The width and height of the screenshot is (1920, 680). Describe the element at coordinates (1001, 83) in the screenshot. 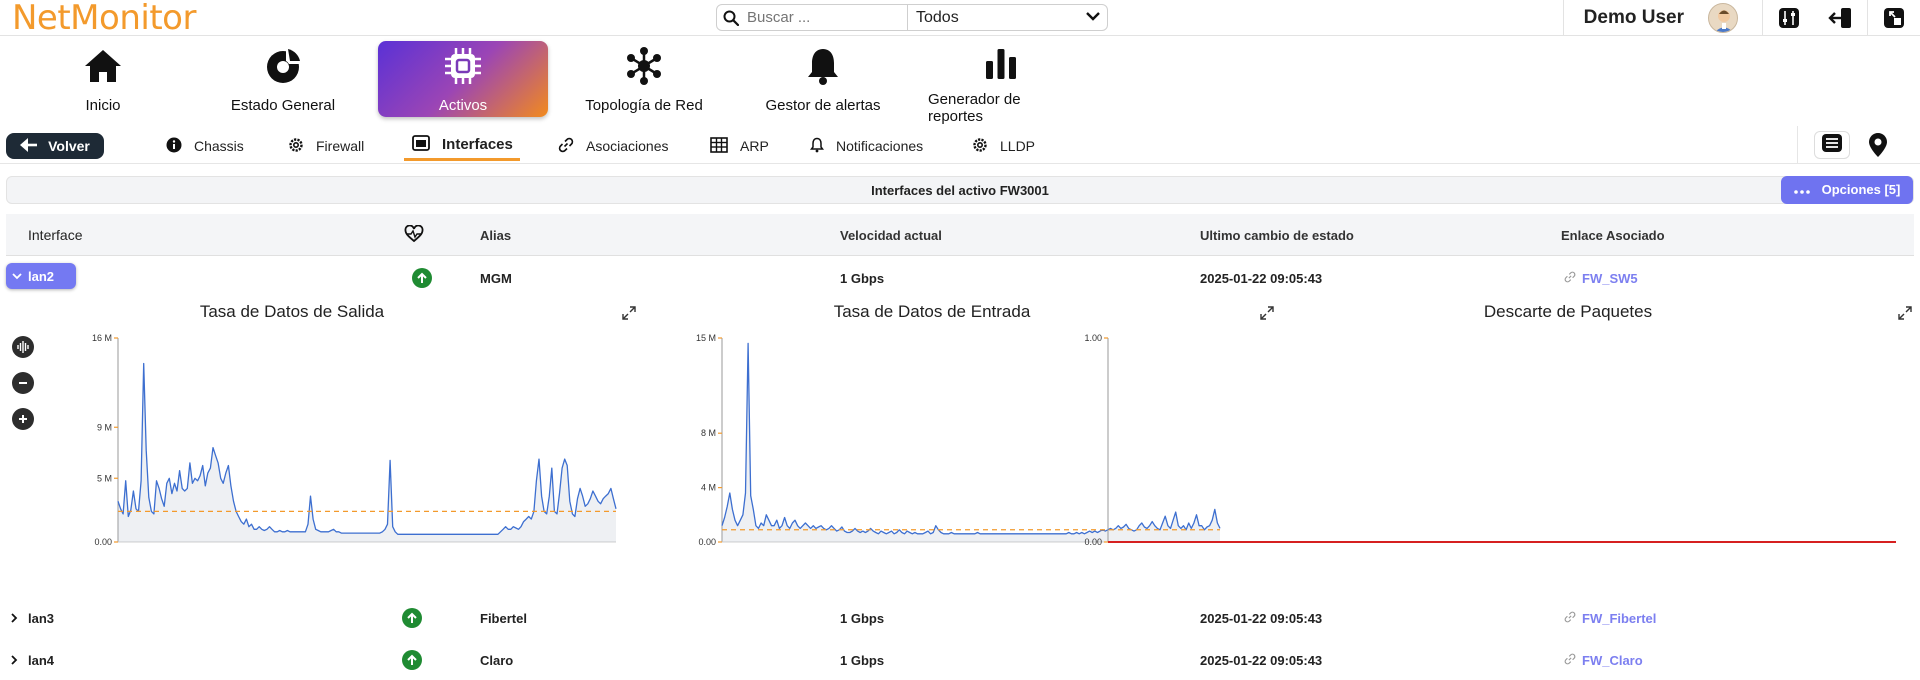

I see `nav-generador-reportes: Generador de reportes` at that location.